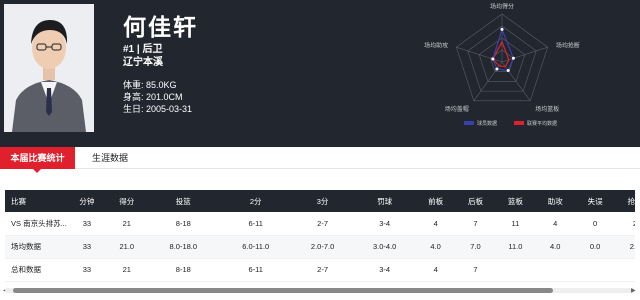 This screenshot has width=640, height=300. What do you see at coordinates (183, 247) in the screenshot?
I see `table-cell: 8.0-18.0` at bounding box center [183, 247].